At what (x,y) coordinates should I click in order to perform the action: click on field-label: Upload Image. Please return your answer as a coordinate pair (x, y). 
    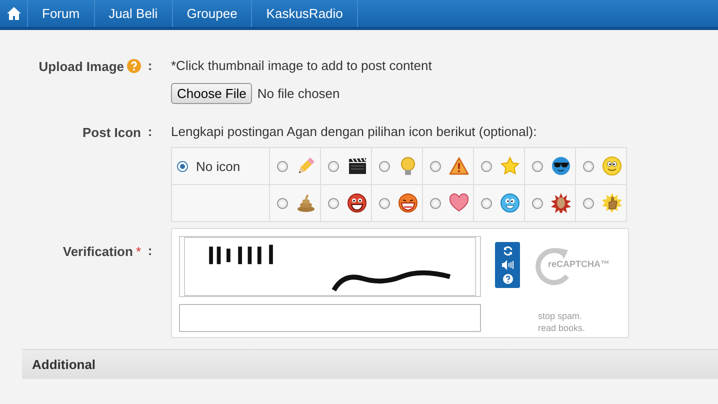
    Looking at the image, I should click on (81, 66).